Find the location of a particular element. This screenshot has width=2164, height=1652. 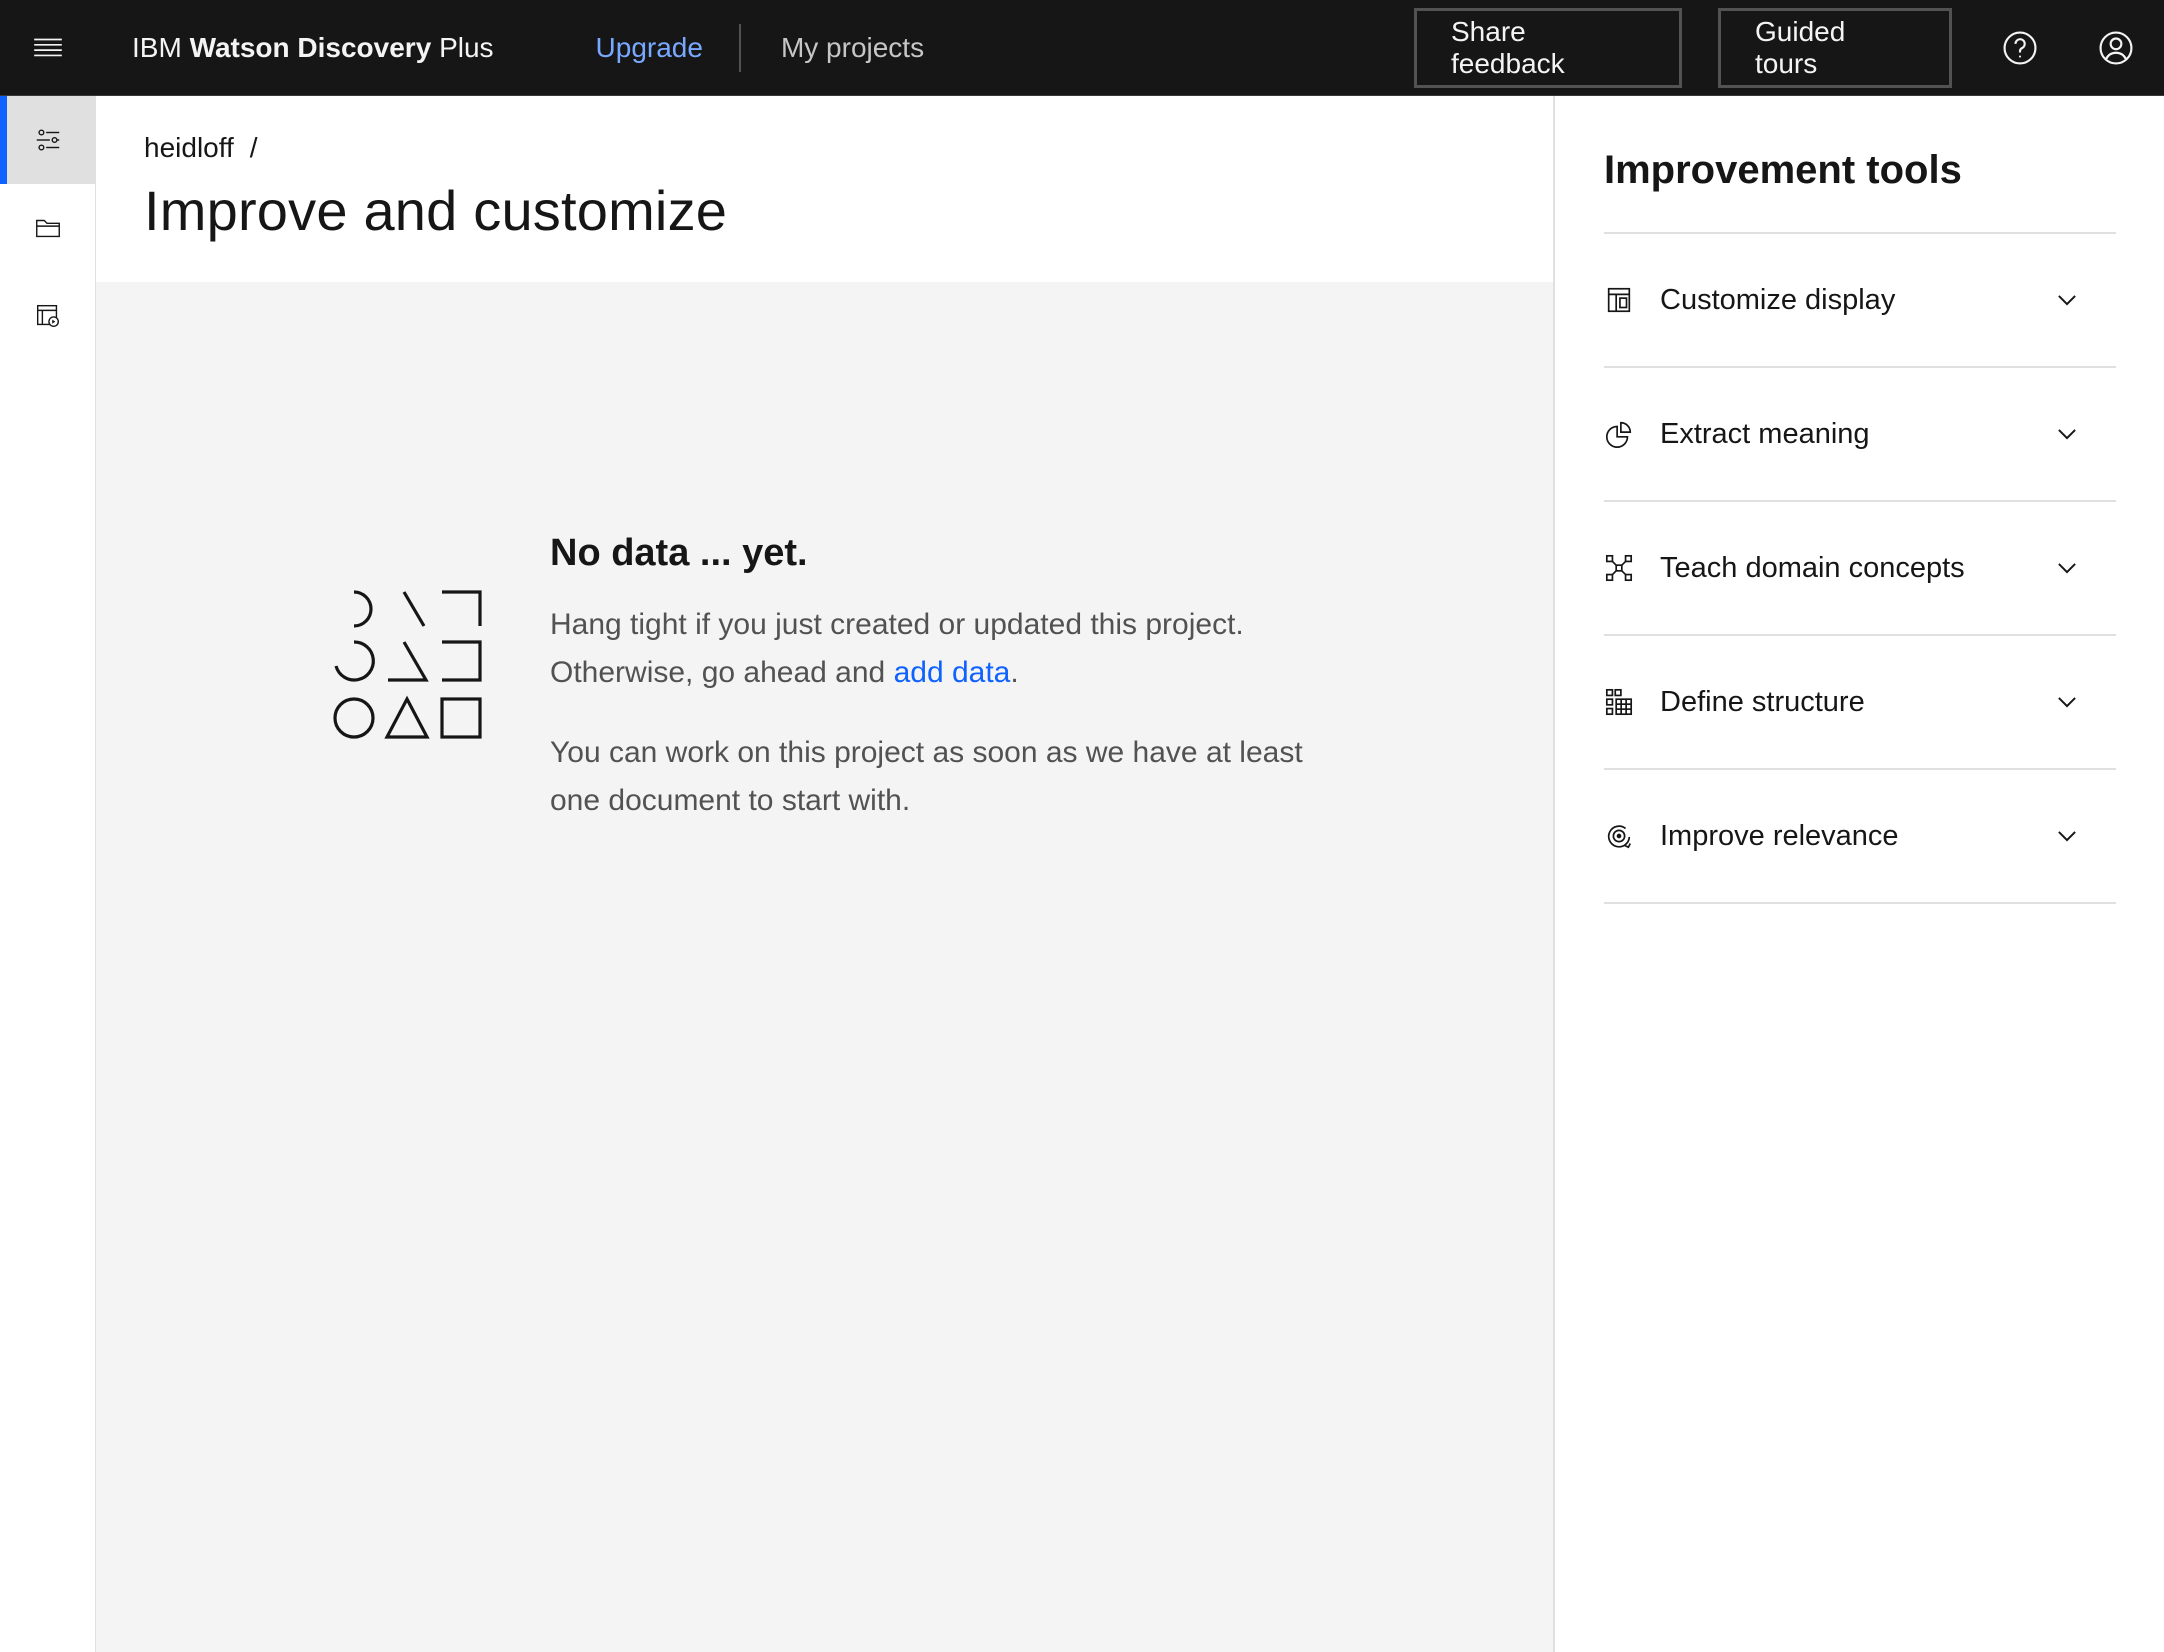

pie-chart-icon is located at coordinates (1619, 434).